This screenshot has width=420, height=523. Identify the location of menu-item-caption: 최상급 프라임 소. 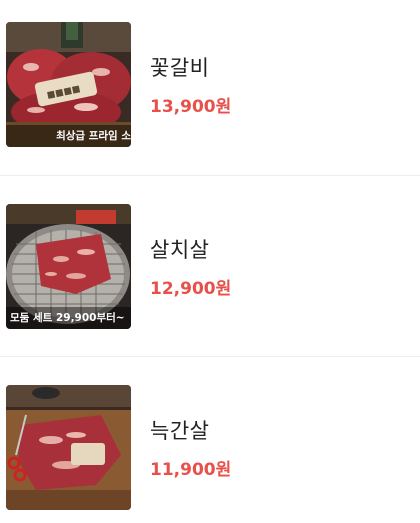
(68, 136).